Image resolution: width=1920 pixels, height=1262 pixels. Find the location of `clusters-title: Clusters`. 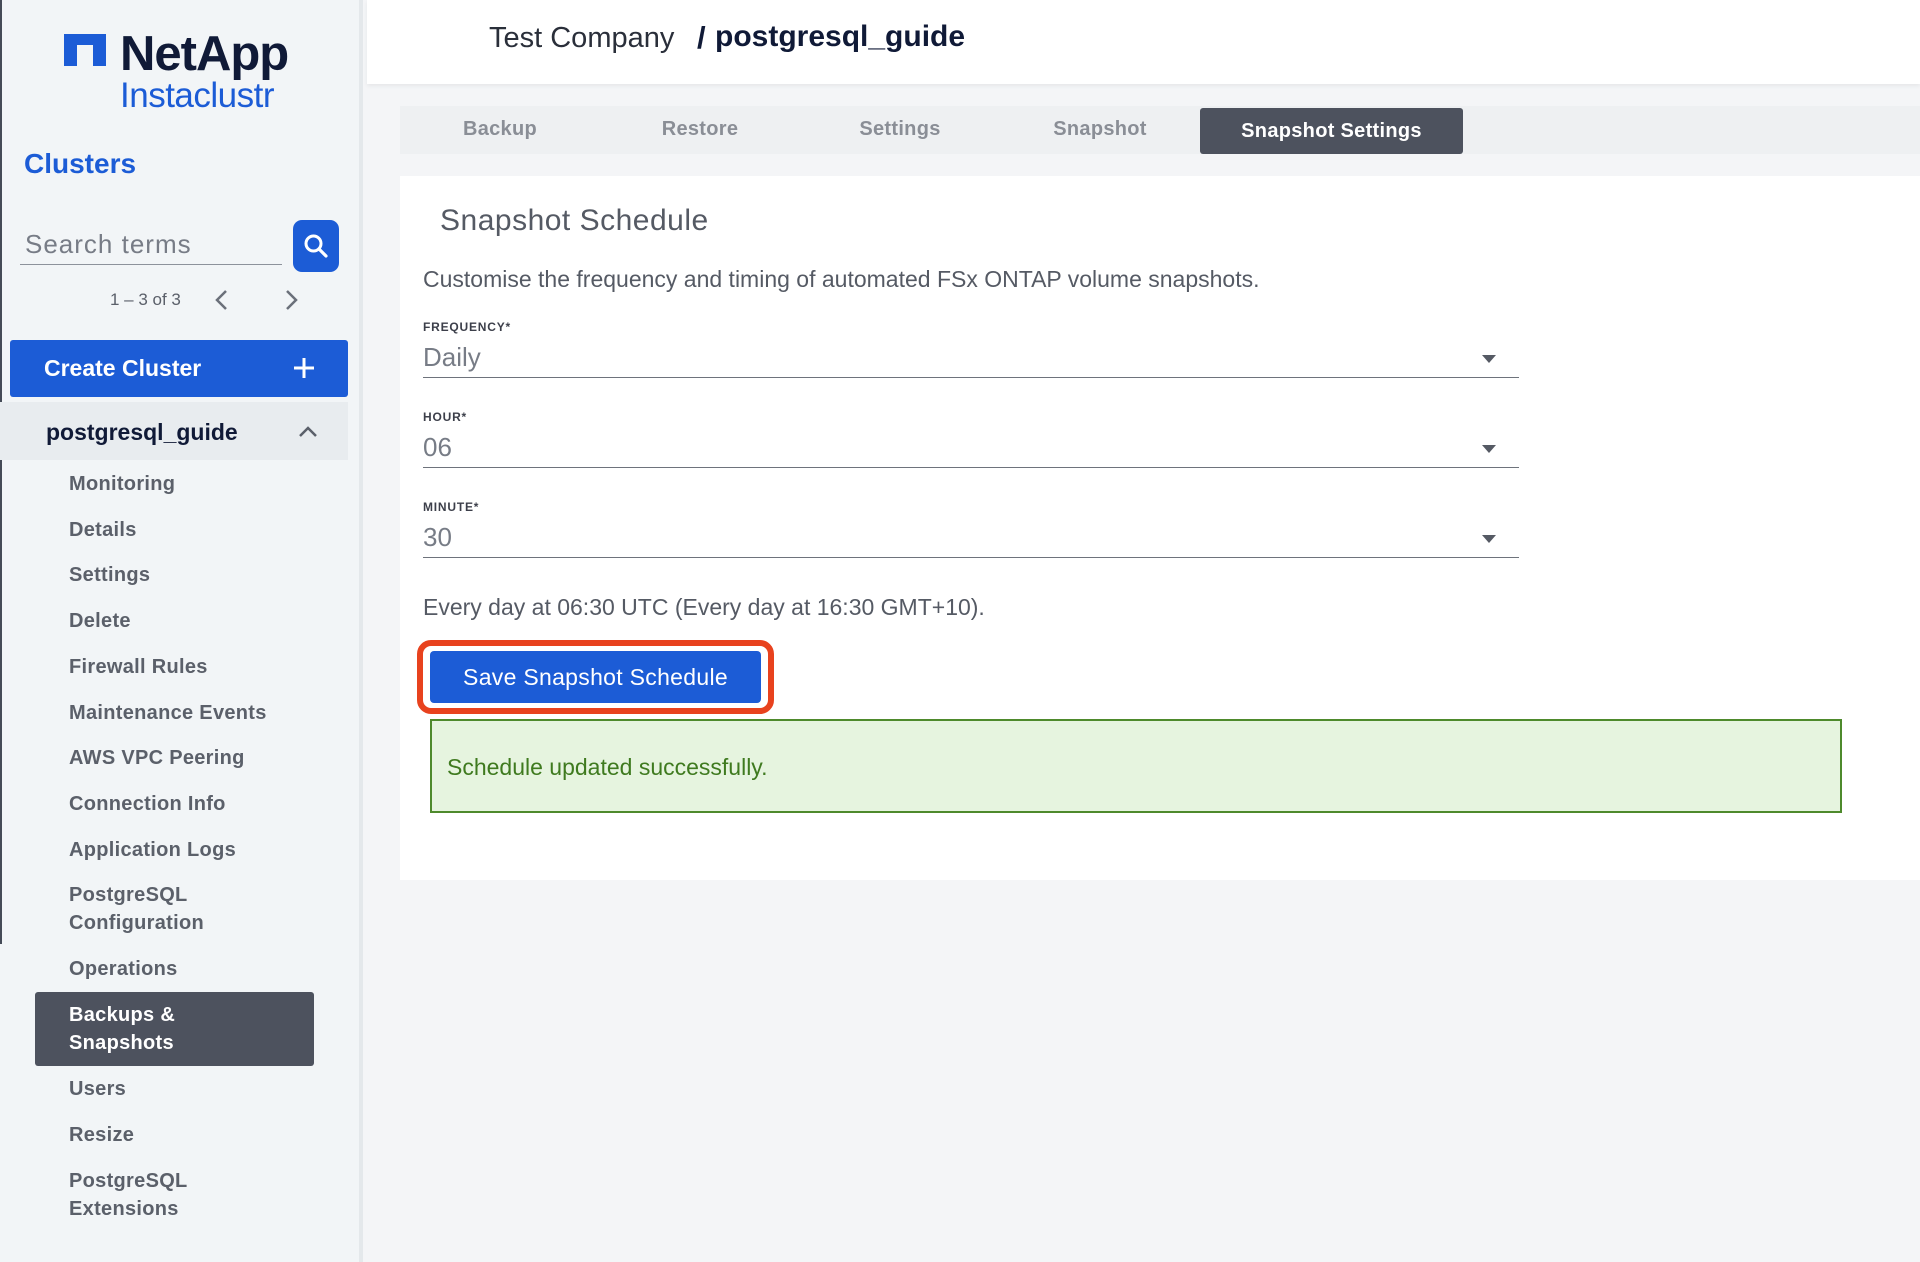

clusters-title: Clusters is located at coordinates (80, 163).